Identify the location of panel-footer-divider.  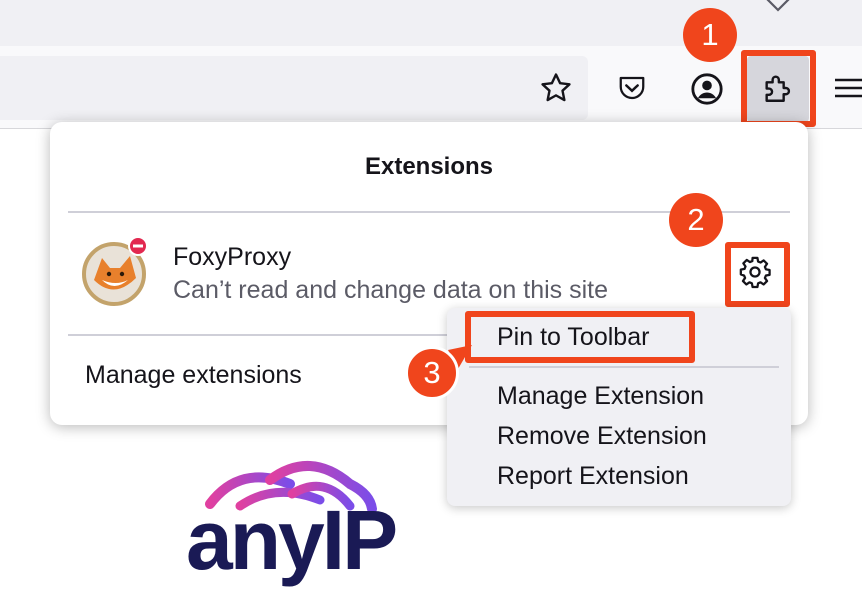
(261, 335).